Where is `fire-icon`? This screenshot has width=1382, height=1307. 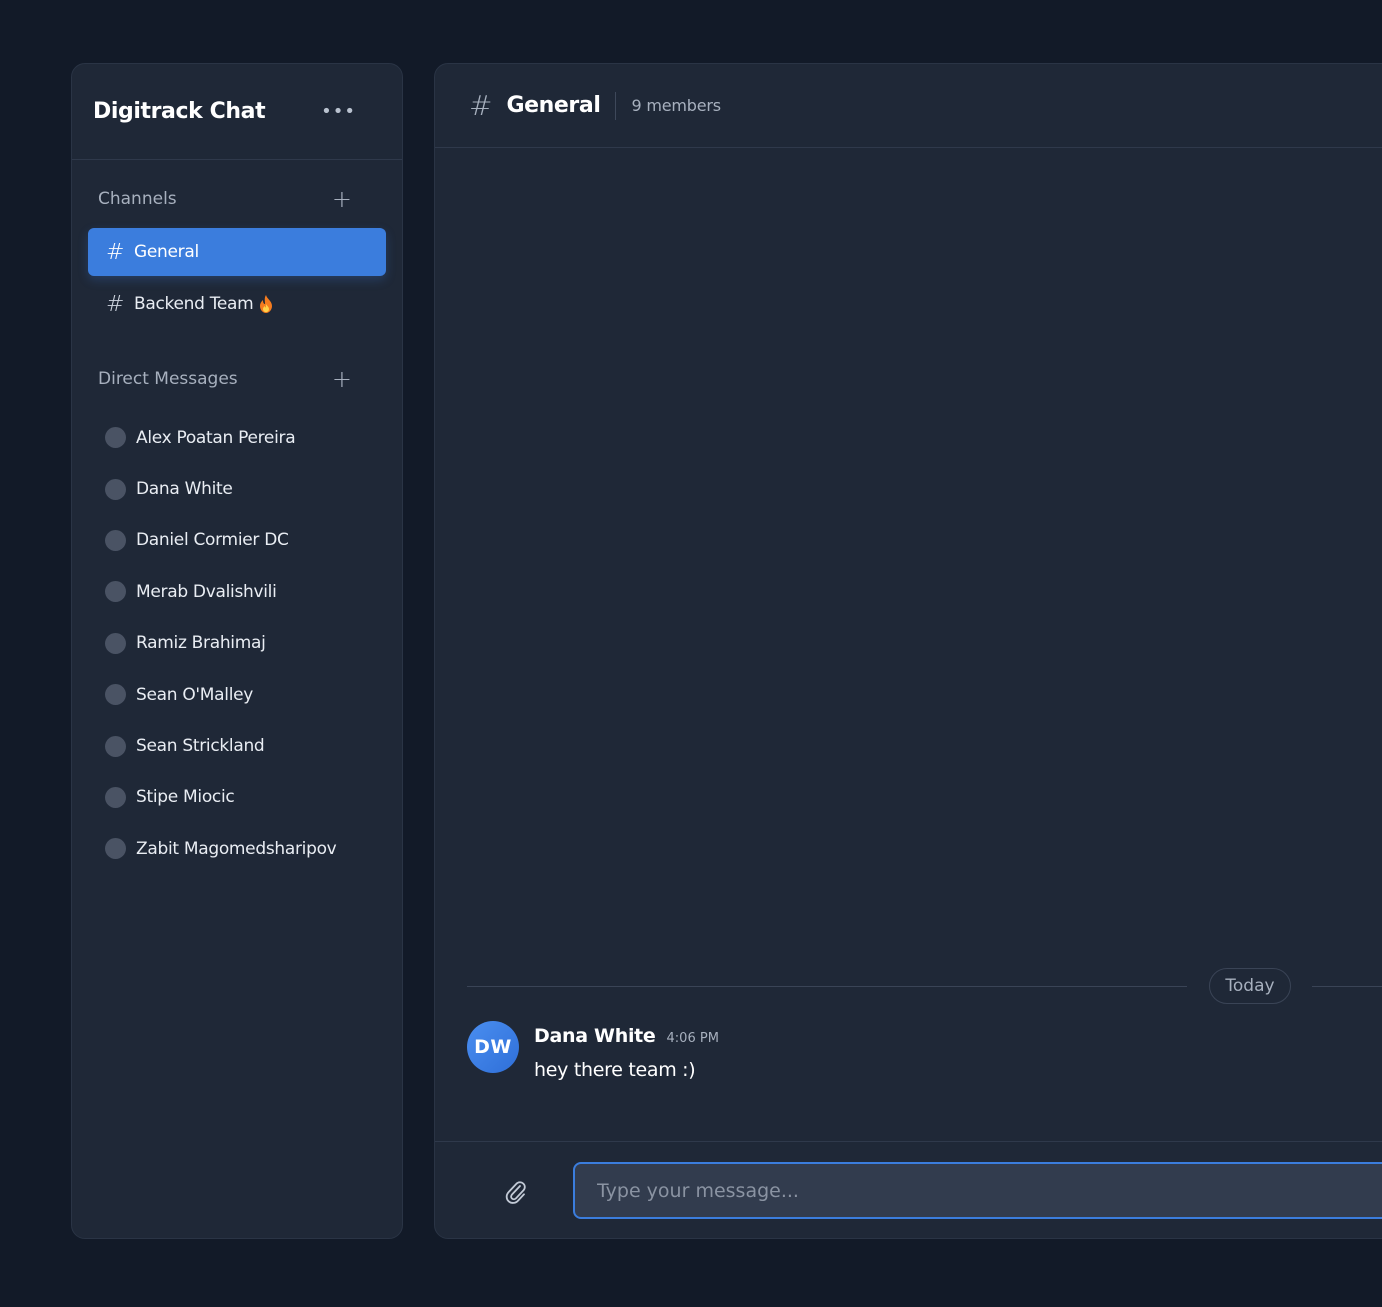 fire-icon is located at coordinates (266, 304).